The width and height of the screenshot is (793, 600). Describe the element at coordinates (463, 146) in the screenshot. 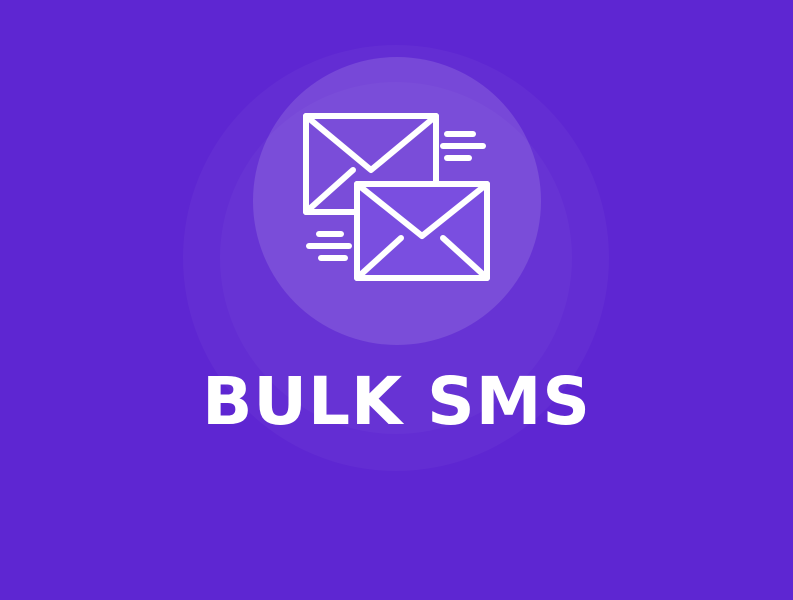

I see `motion-lines-right-icon` at that location.